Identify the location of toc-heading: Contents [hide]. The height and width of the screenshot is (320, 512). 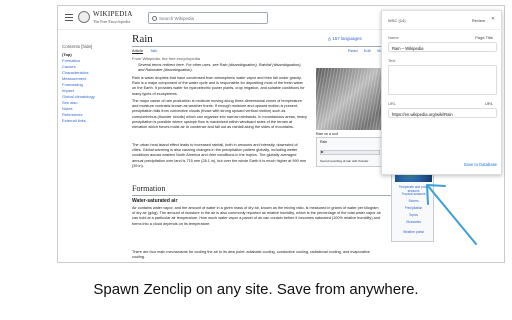
(93, 46).